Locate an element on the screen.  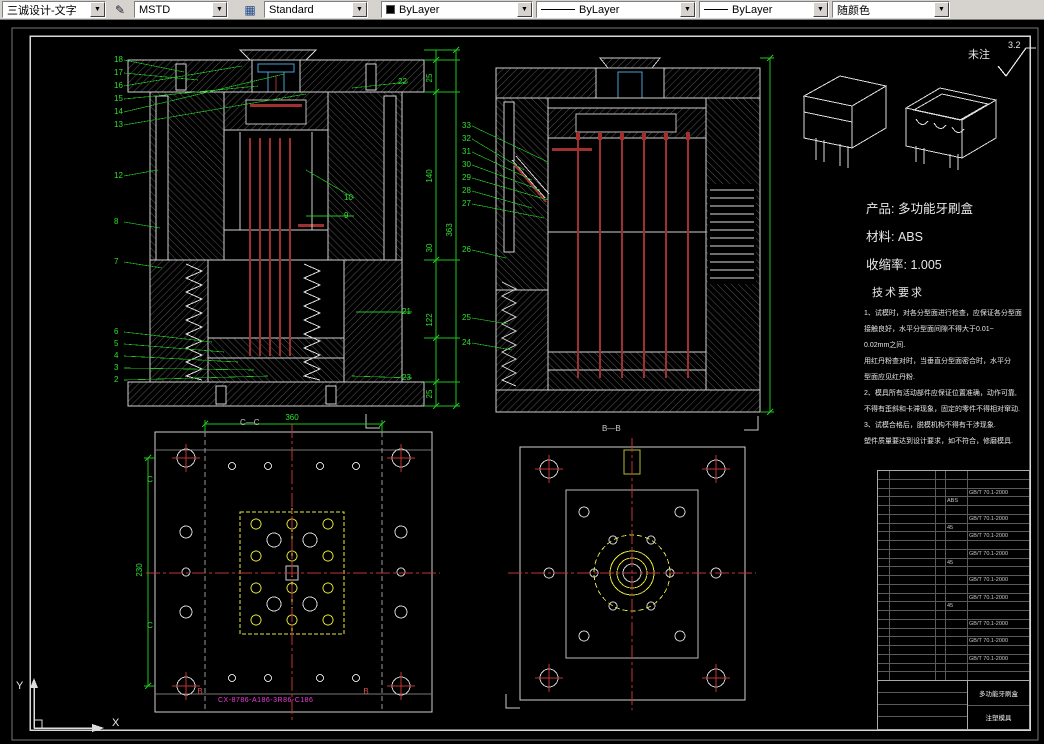
section-label-right: B—B is located at coordinates (611, 428).